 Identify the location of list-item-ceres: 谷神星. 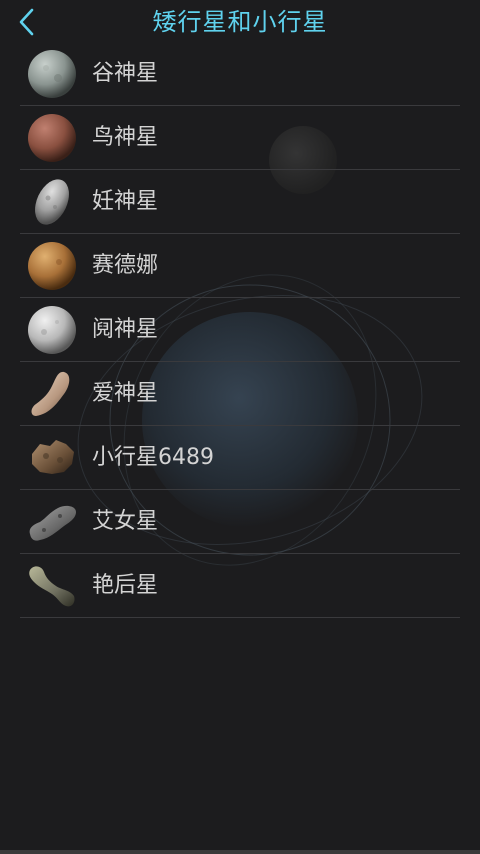
(240, 74).